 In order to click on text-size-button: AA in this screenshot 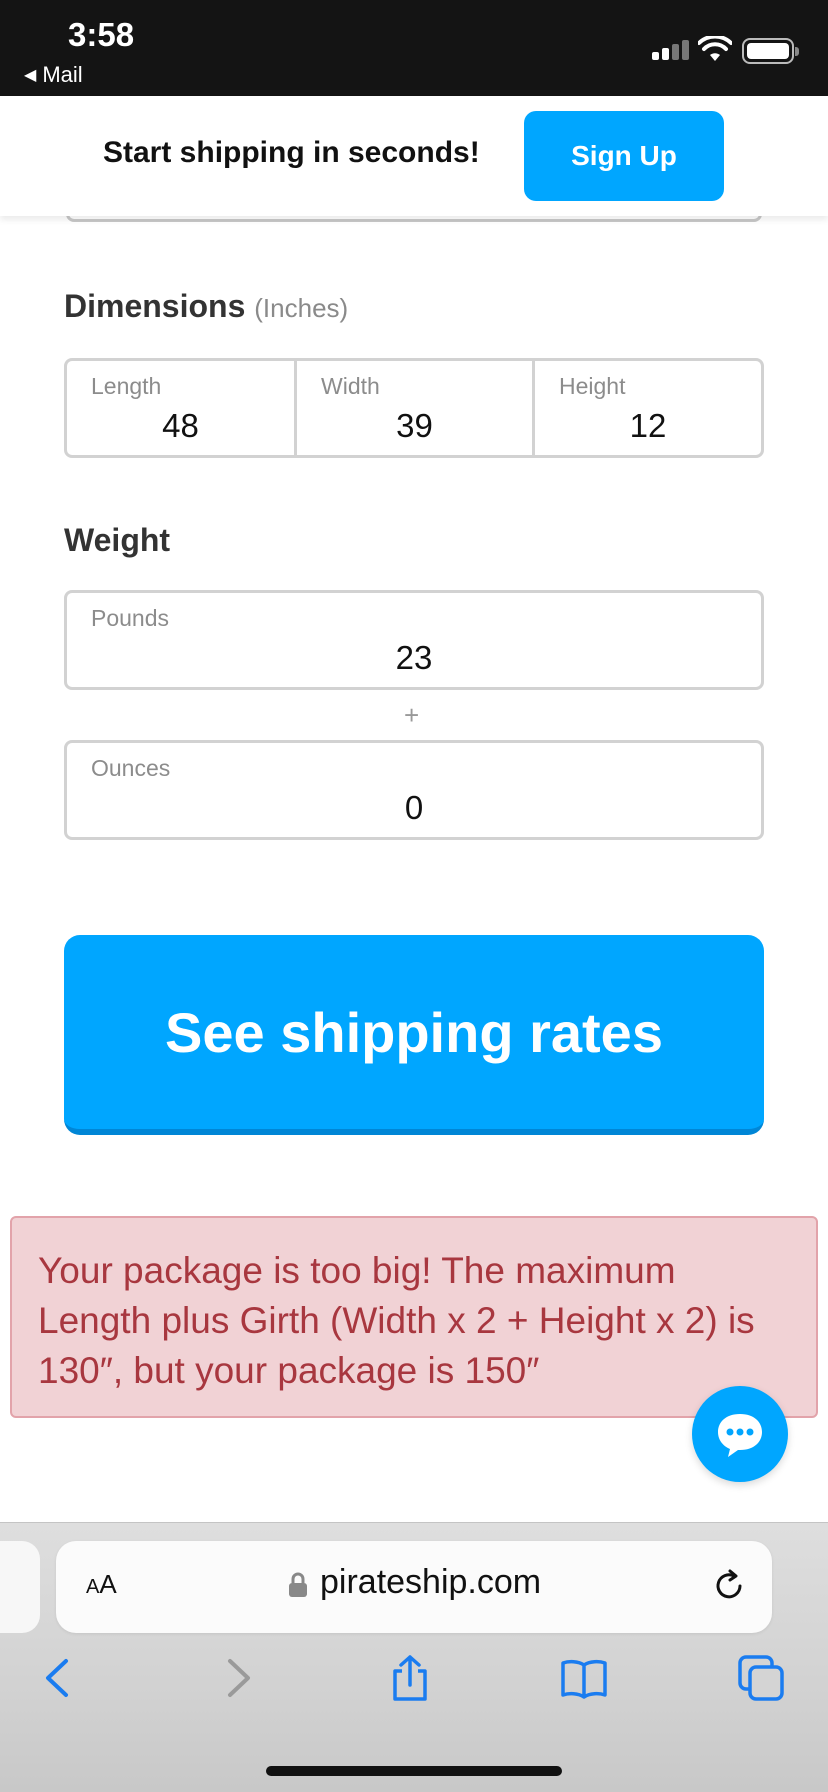, I will do `click(101, 1584)`.